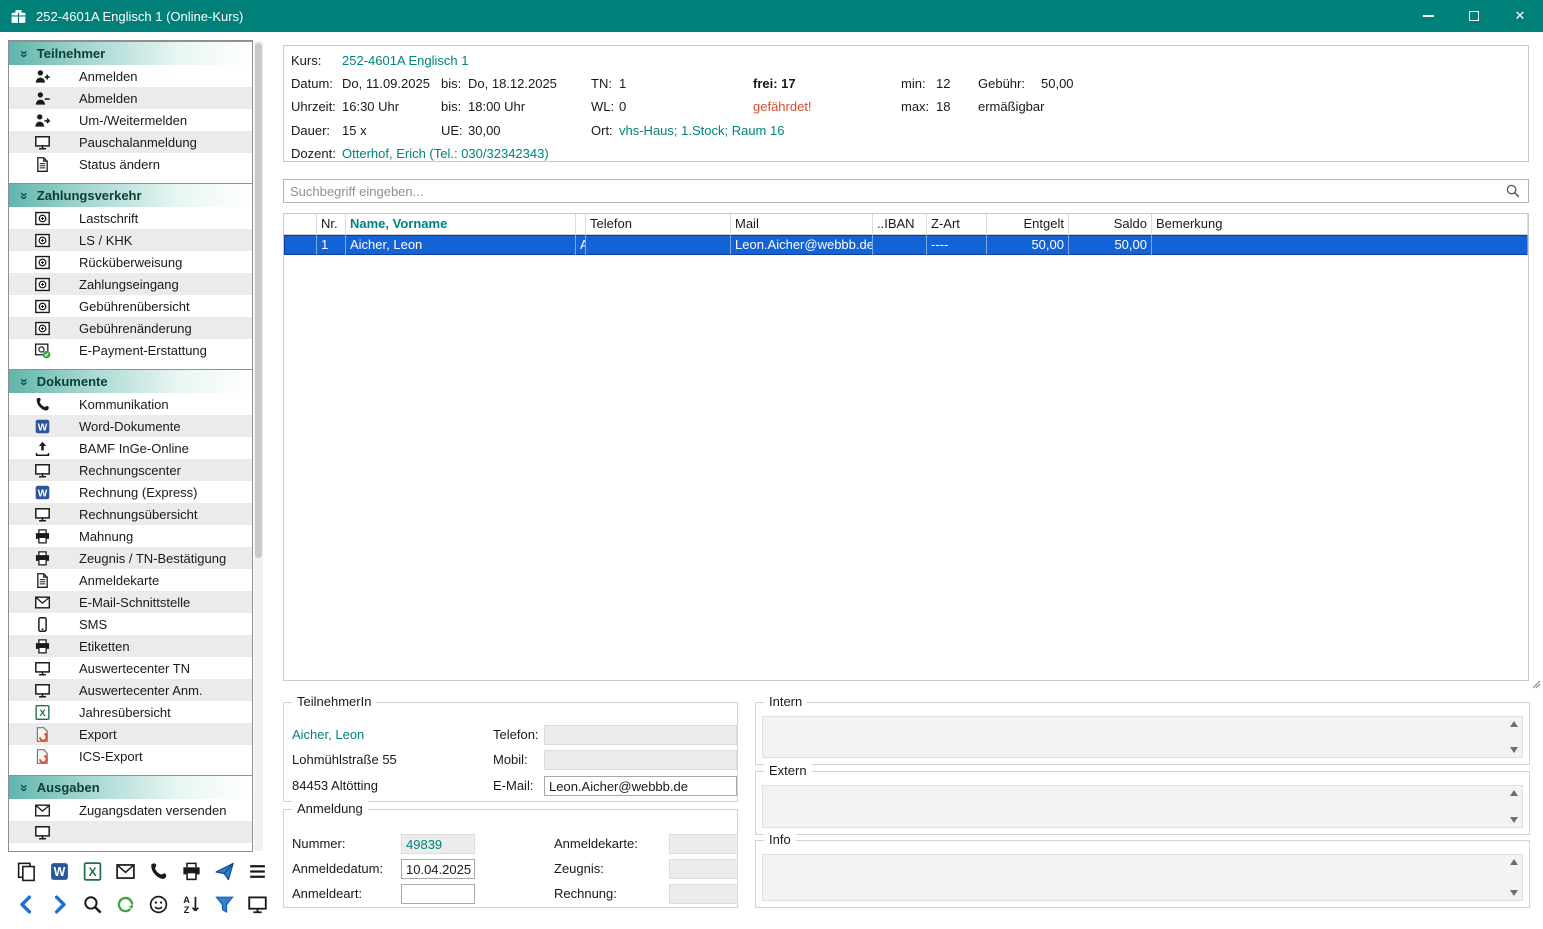  What do you see at coordinates (957, 245) in the screenshot?
I see `cell-zart: ----` at bounding box center [957, 245].